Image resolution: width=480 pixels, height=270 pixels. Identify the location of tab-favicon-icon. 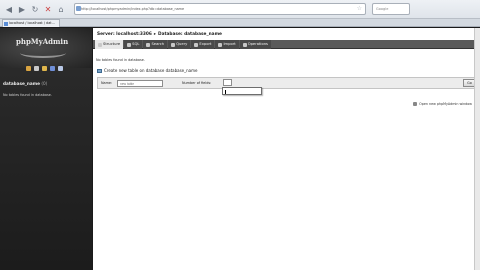
(6, 24).